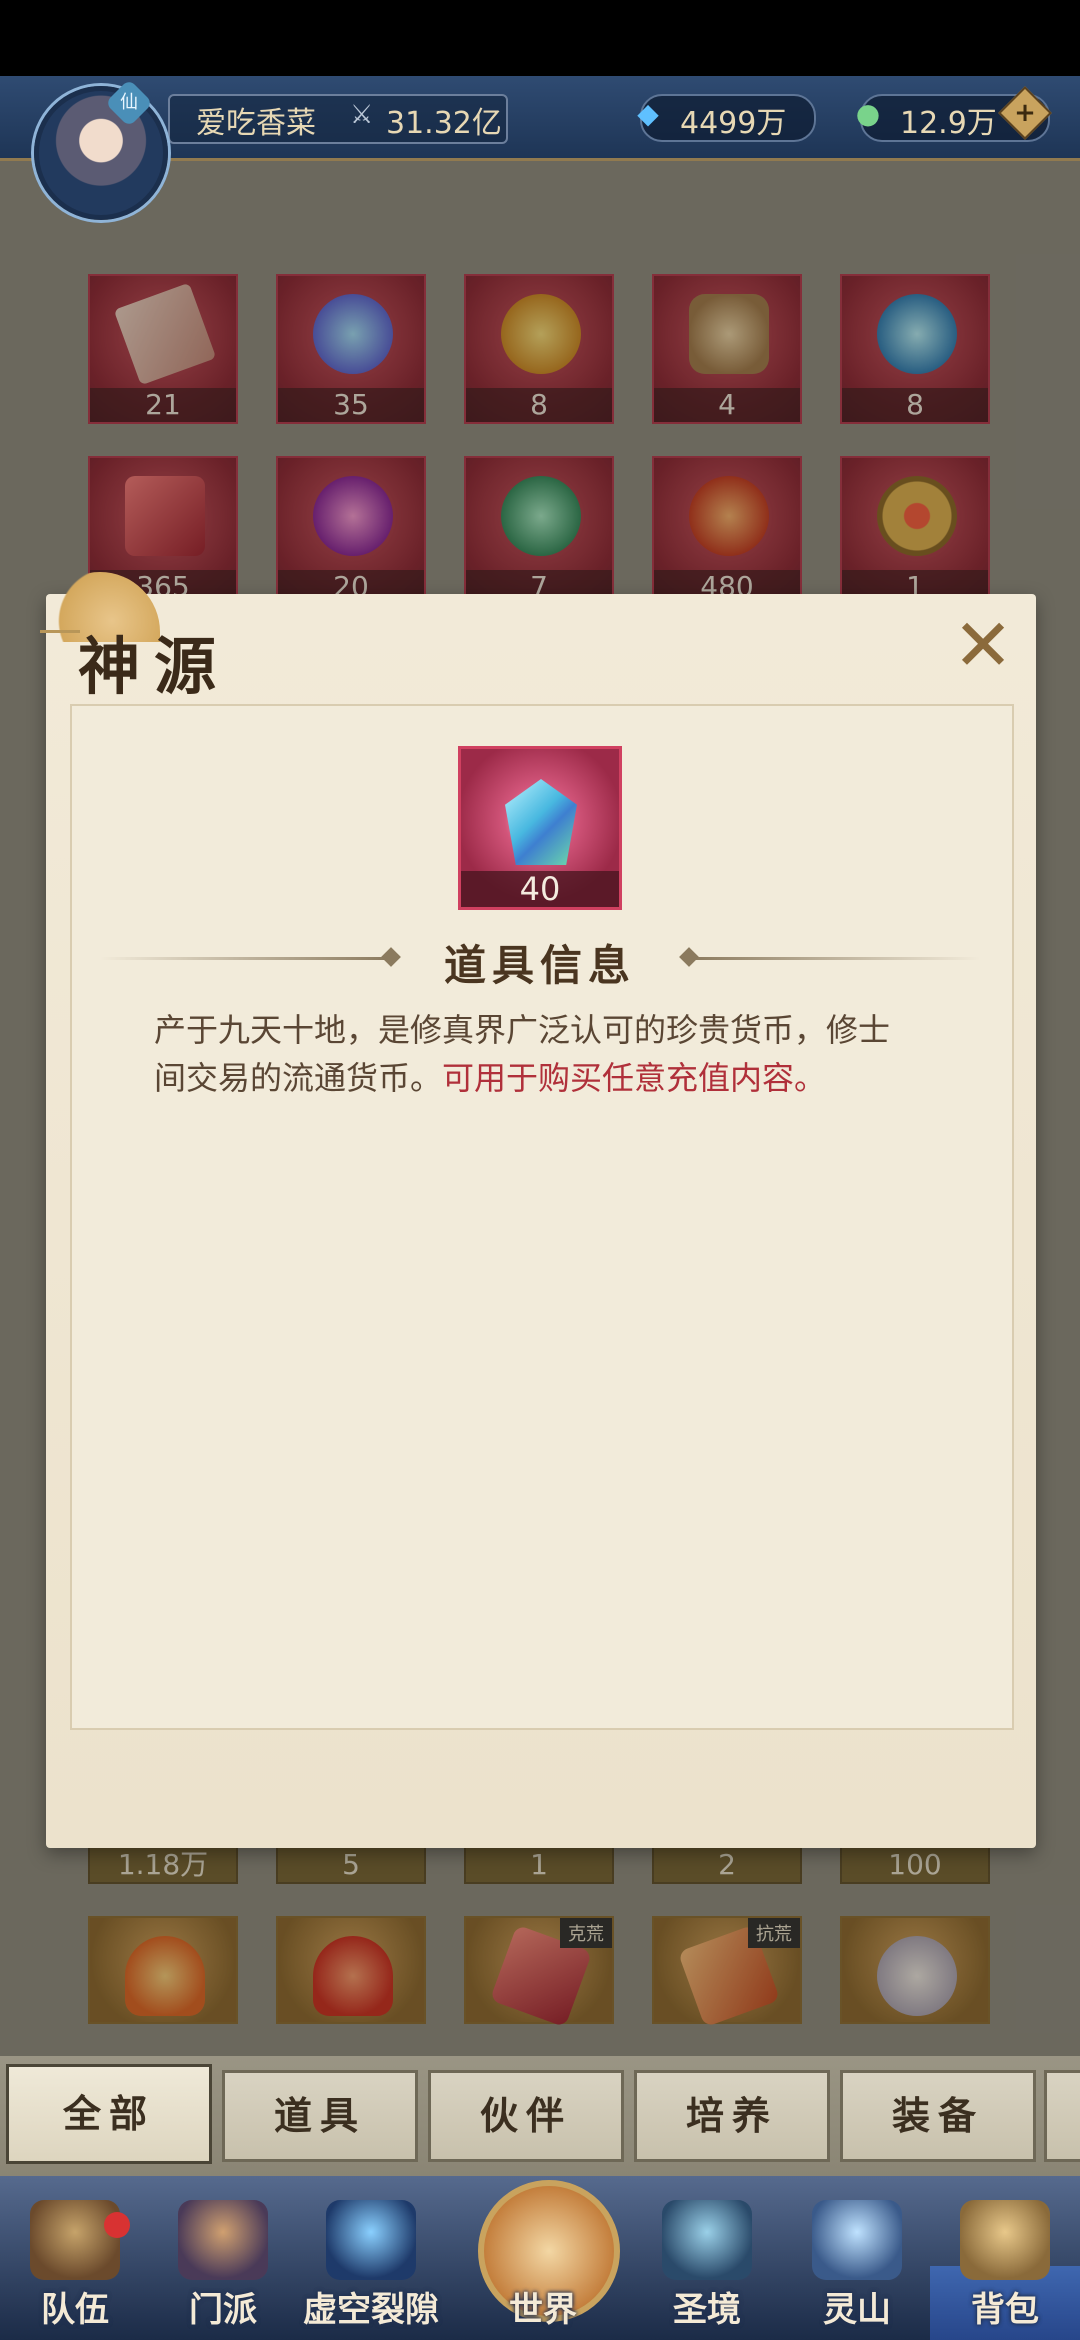 This screenshot has width=1080, height=2340. What do you see at coordinates (371, 2310) in the screenshot?
I see `nav-label: 虚空裂隙` at bounding box center [371, 2310].